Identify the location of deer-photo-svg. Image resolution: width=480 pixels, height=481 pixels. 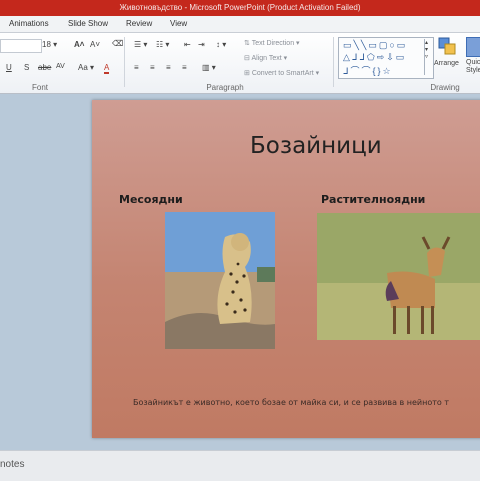
(398, 276).